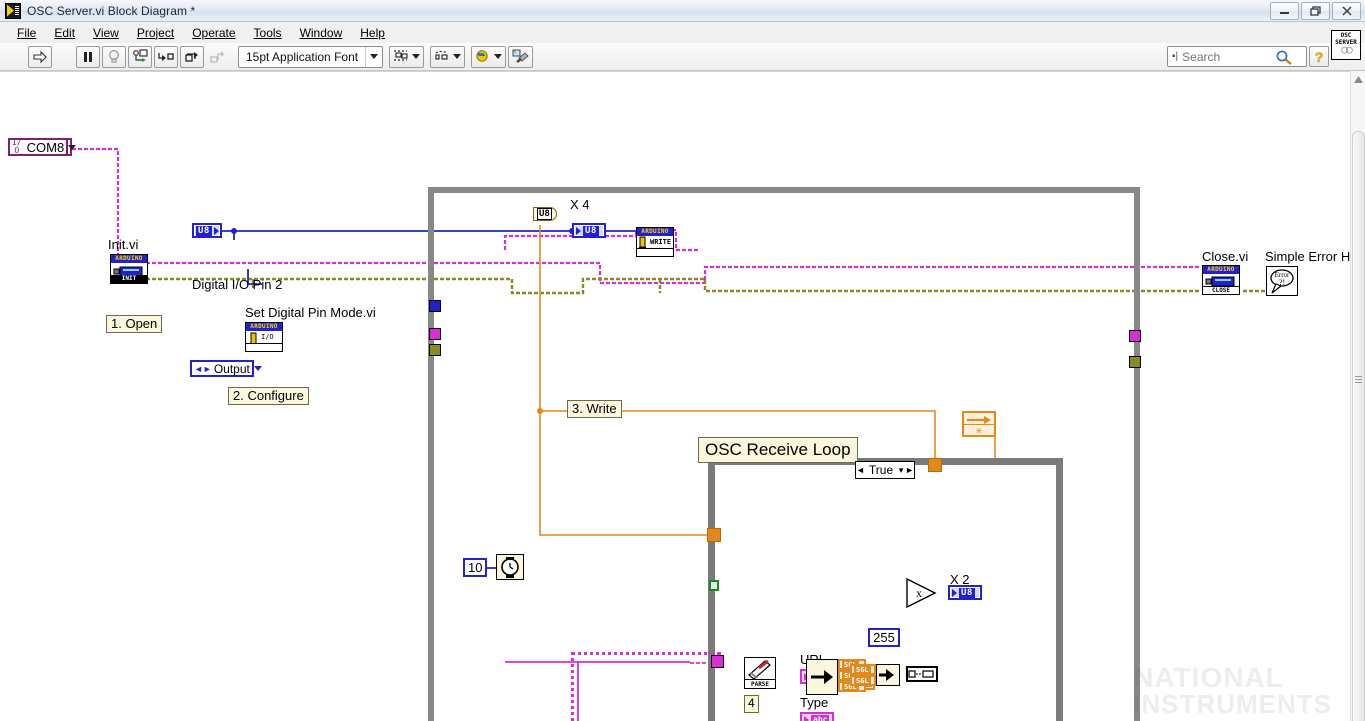 This screenshot has width=1365, height=721. I want to click on parse-vi-node: PARSE, so click(760, 673).